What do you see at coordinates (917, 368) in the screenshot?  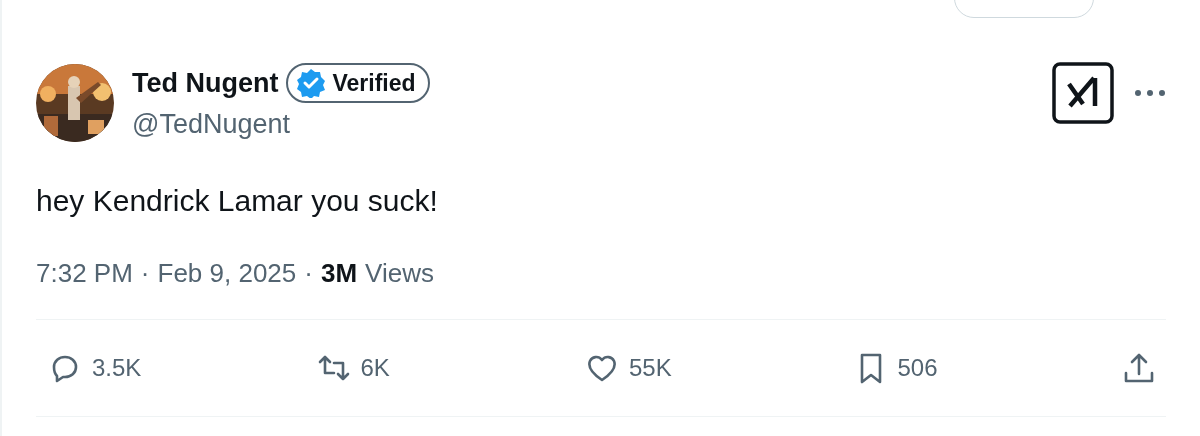 I see `action-count: 506` at bounding box center [917, 368].